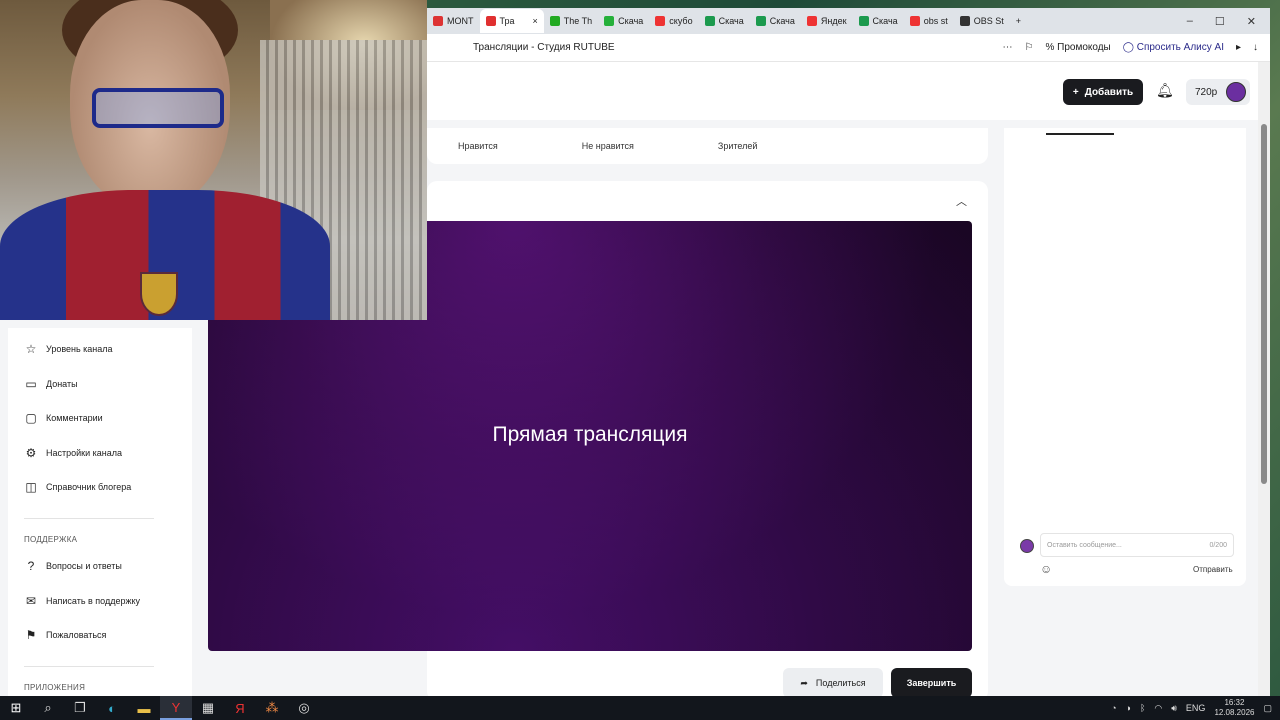 This screenshot has width=1280, height=720. Describe the element at coordinates (31, 452) in the screenshot. I see `gear-icon: ⚙` at that location.